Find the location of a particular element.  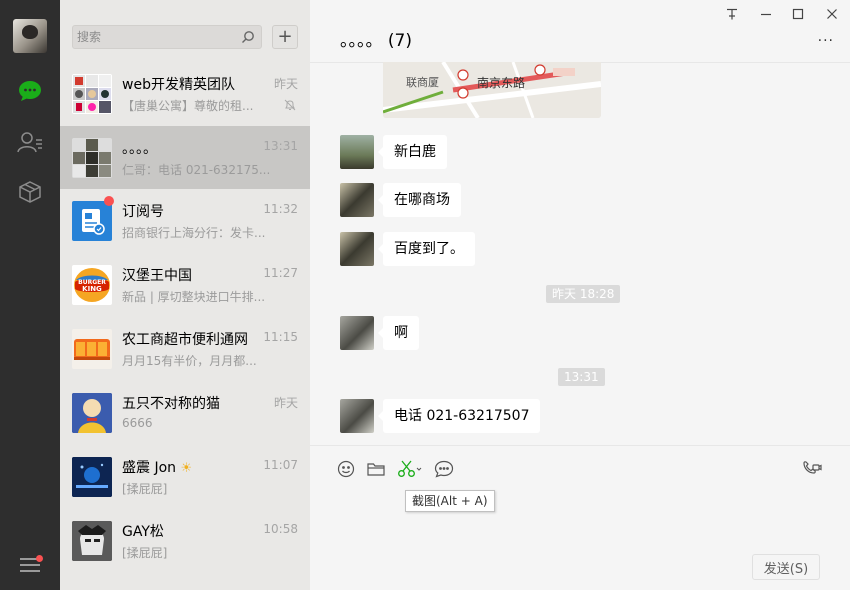

search-box is located at coordinates (167, 37).